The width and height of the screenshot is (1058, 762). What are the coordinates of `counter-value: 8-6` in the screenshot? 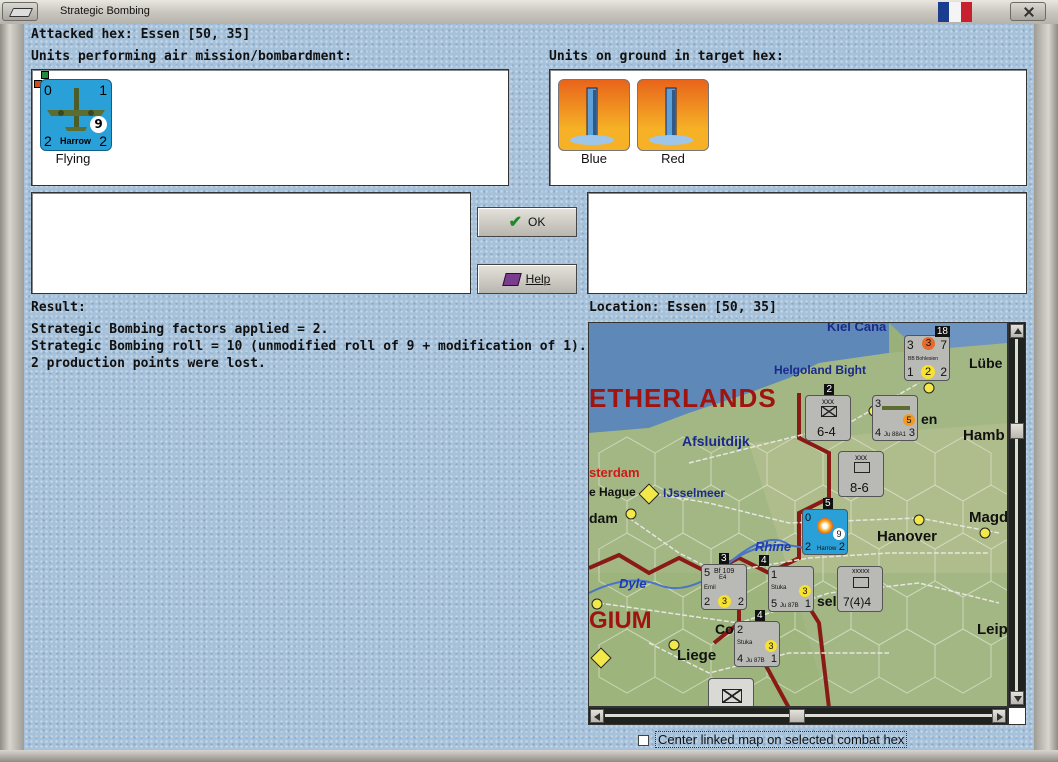 It's located at (859, 487).